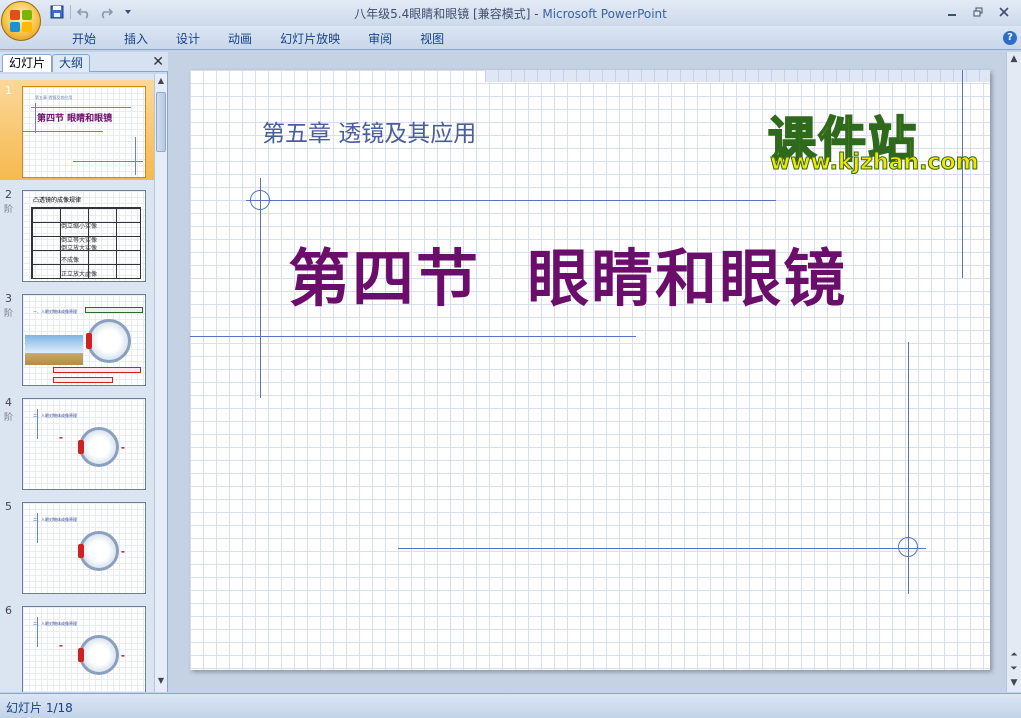 The height and width of the screenshot is (718, 1021). I want to click on scroll-thumb, so click(161, 122).